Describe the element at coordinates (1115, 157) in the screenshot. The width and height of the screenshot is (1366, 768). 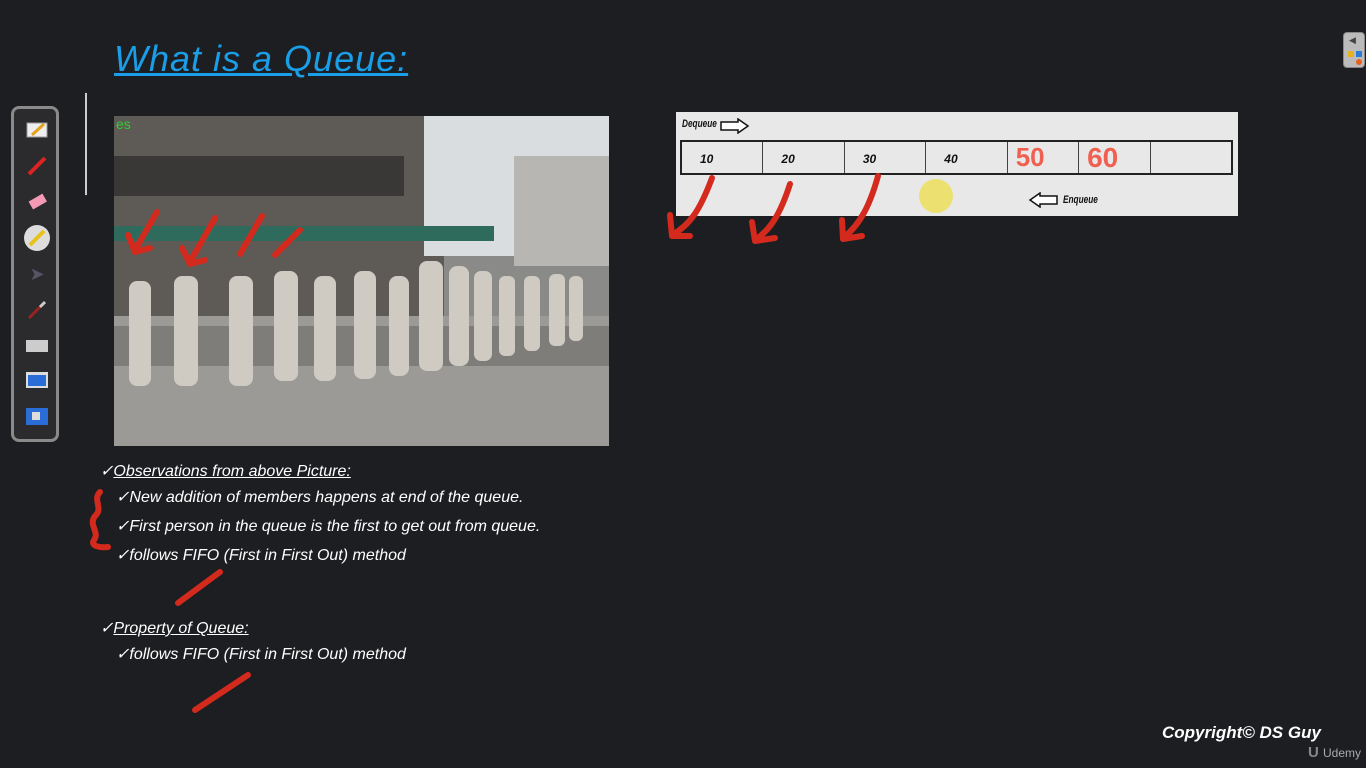
I see `queue-cell-handwritten: 60` at that location.